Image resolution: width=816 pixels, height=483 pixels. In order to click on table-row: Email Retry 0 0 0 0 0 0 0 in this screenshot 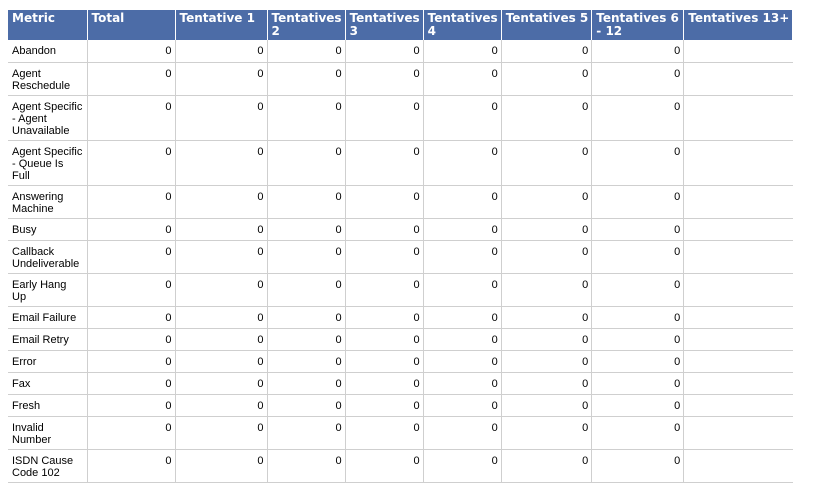, I will do `click(400, 339)`.